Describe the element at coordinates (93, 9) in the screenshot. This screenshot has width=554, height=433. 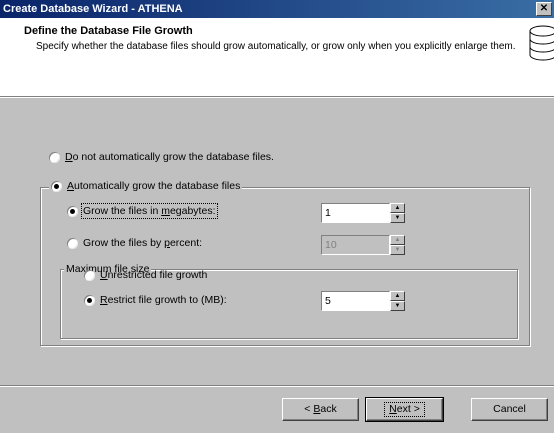
I see `window-title: Create Database Wizard - ATHENA` at that location.